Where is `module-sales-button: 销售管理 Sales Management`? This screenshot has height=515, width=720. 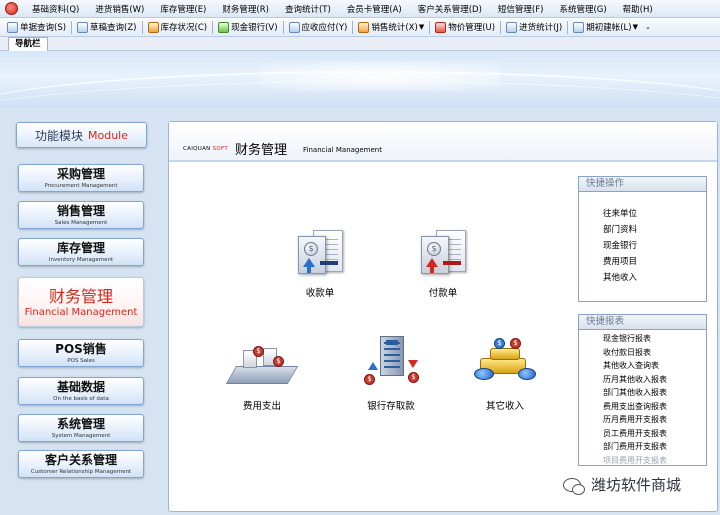
module-sales-button: 销售管理 Sales Management is located at coordinates (81, 215).